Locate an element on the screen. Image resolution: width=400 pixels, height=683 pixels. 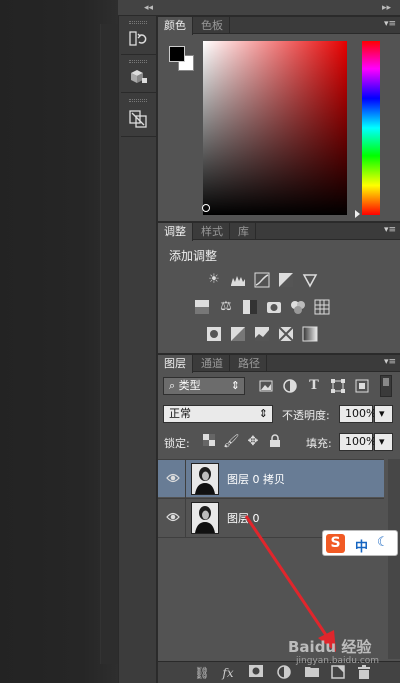
new-group-folder-icon is located at coordinates (312, 673).